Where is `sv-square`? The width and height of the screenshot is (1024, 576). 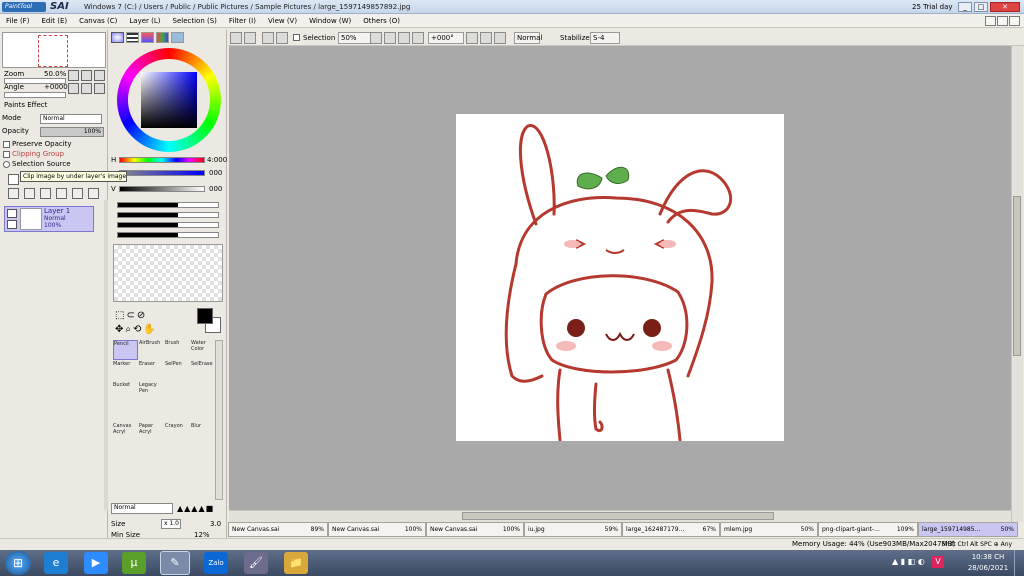
sv-square is located at coordinates (169, 100).